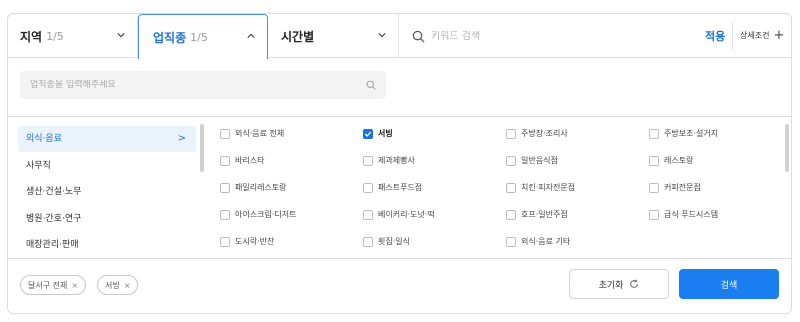 The height and width of the screenshot is (322, 800). I want to click on time-dropdown-label: 시간별, so click(298, 36).